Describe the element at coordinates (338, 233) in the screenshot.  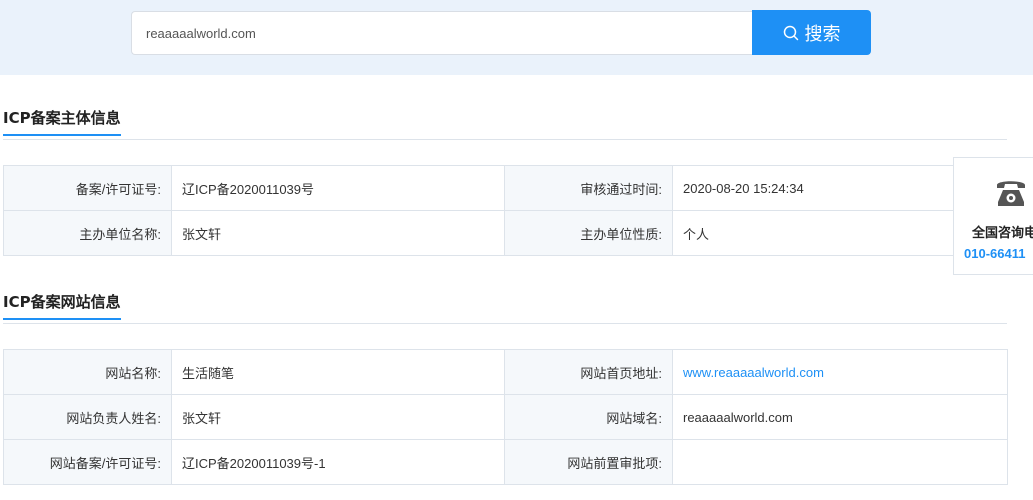
I see `sponsor-name-value: 张文轩` at that location.